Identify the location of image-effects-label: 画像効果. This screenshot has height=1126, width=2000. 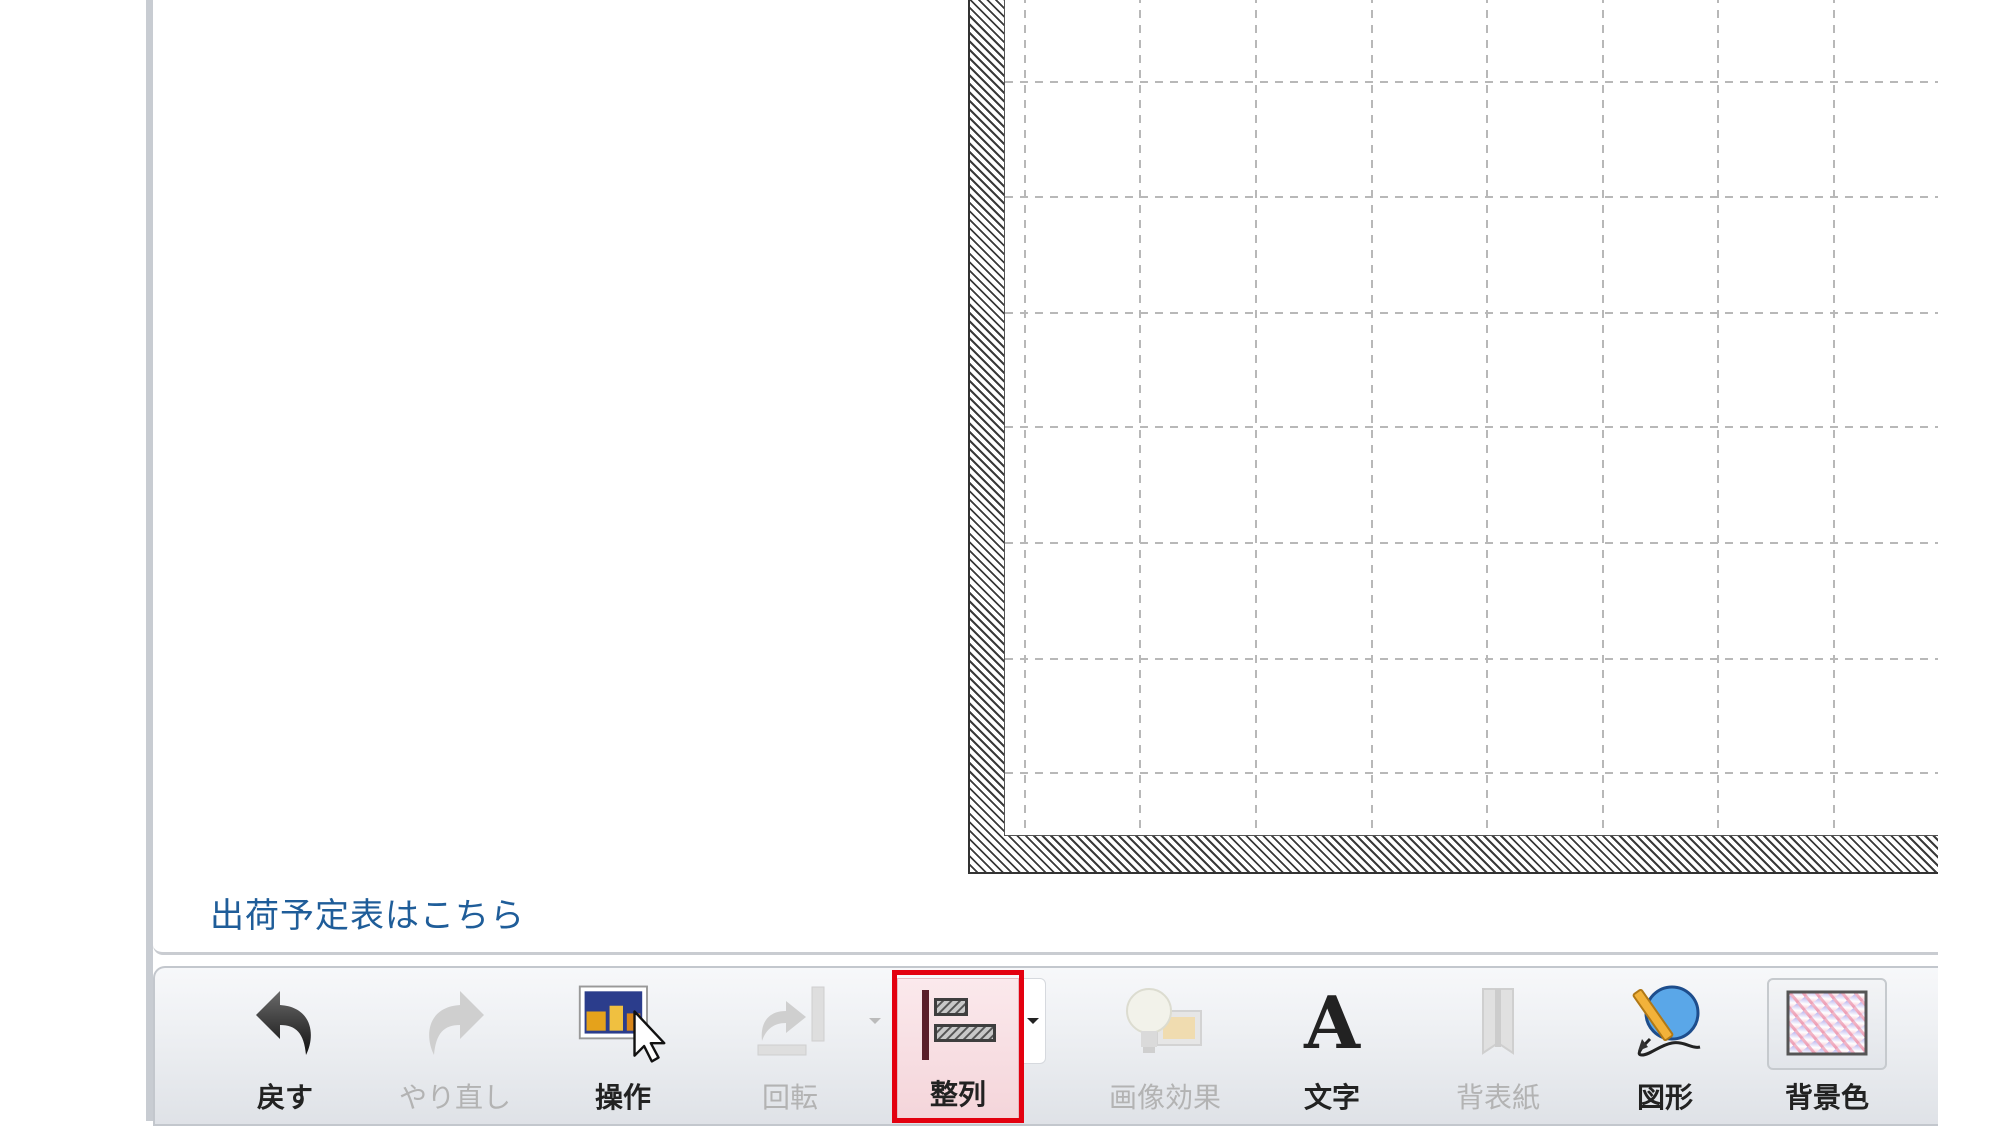
(1164, 1097).